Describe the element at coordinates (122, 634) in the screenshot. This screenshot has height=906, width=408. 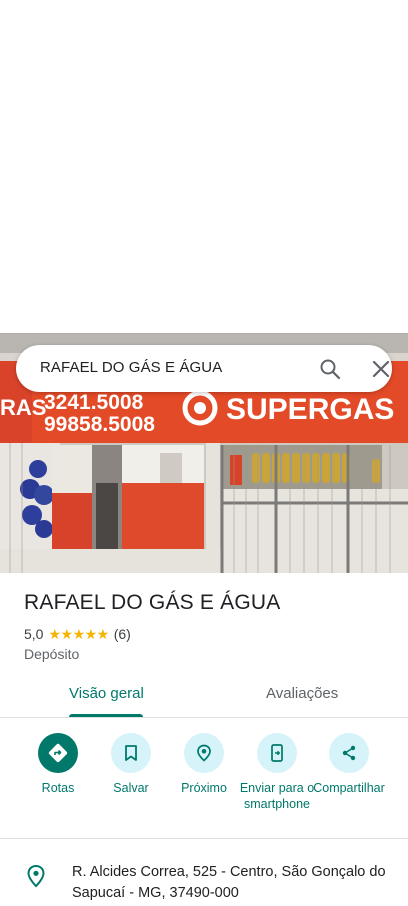
I see `review-count: (6)` at that location.